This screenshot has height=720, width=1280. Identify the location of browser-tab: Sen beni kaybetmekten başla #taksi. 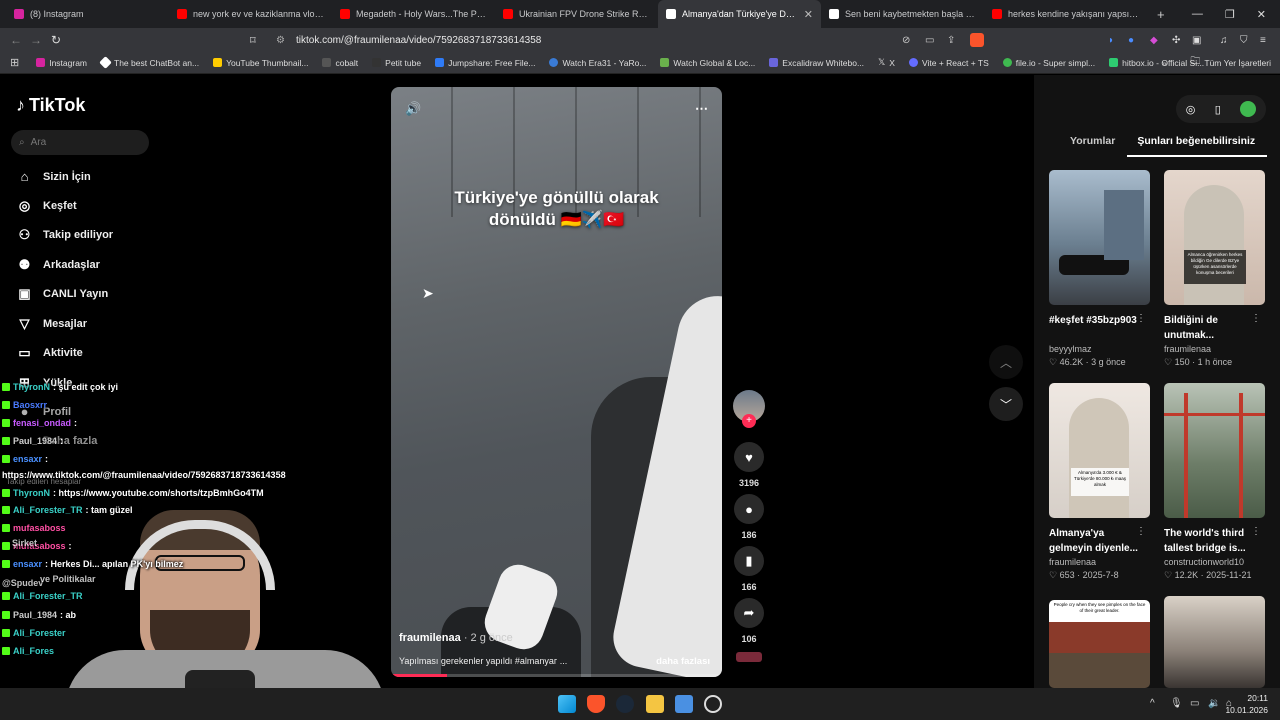
(902, 14).